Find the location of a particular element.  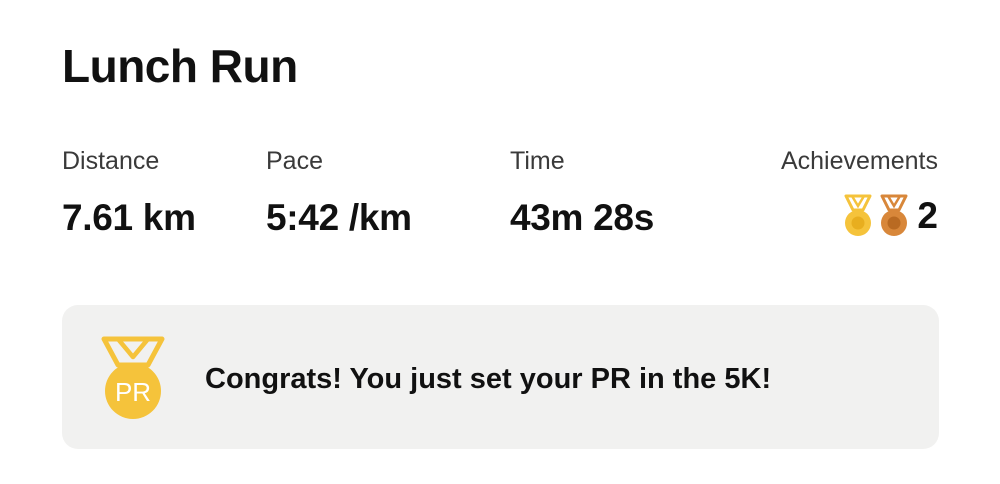

stat-pace-label: Pace is located at coordinates (294, 161).